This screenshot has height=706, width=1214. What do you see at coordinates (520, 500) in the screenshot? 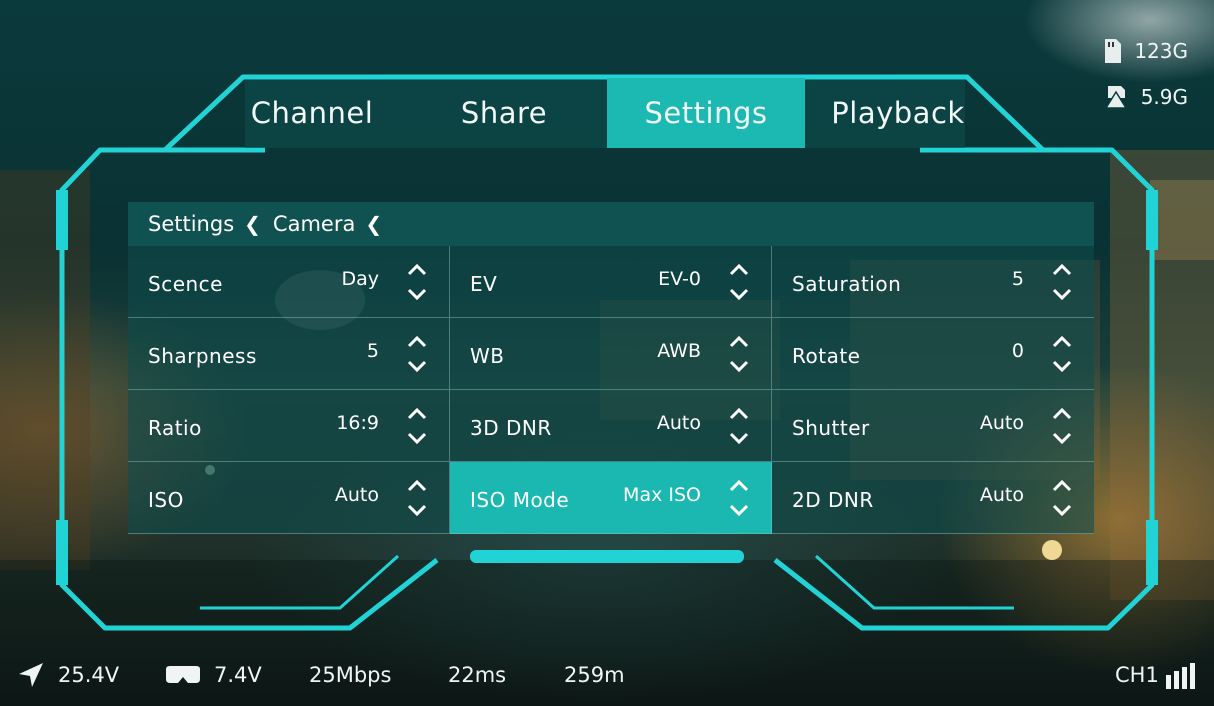
I see `setting-label: ISO Mode` at bounding box center [520, 500].